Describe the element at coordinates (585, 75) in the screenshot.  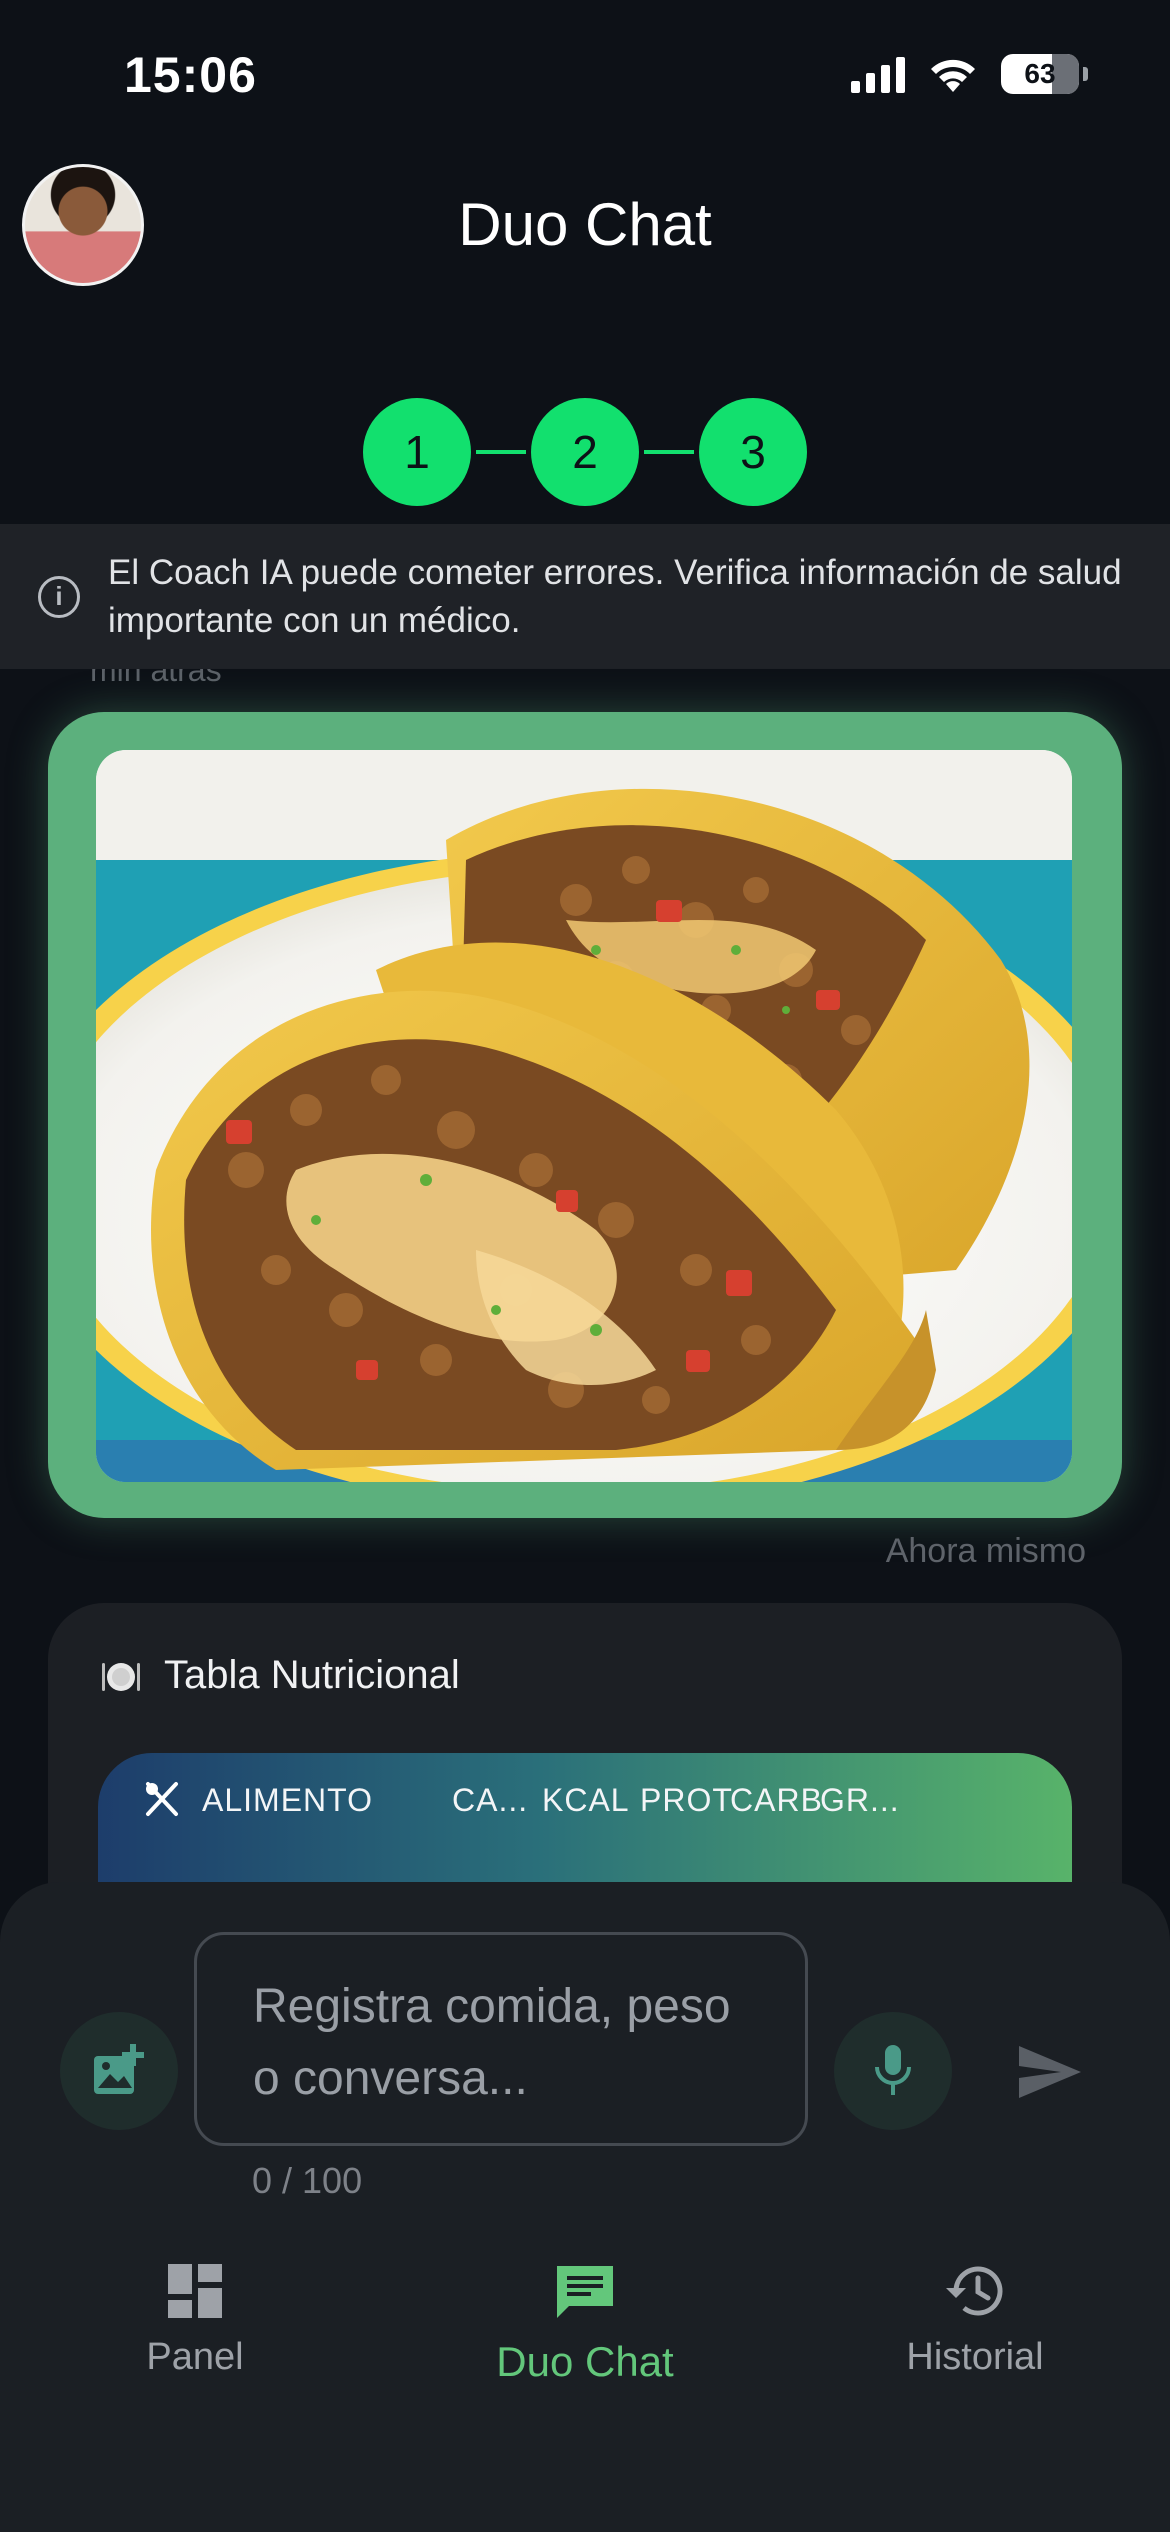
I see `status-bar: 15:06 63` at that location.